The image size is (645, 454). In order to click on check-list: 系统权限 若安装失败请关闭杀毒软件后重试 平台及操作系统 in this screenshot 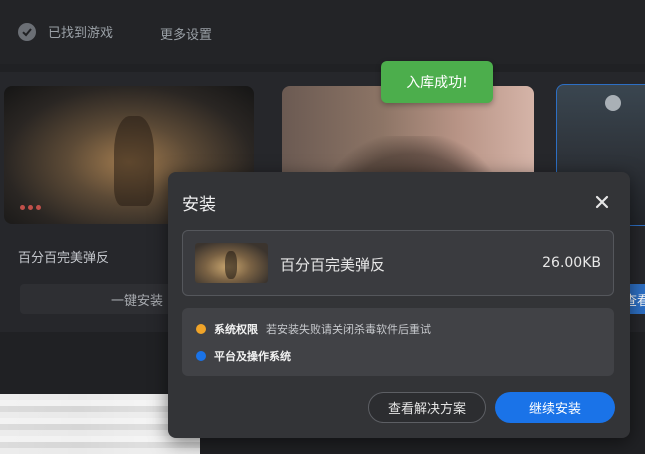, I will do `click(398, 342)`.